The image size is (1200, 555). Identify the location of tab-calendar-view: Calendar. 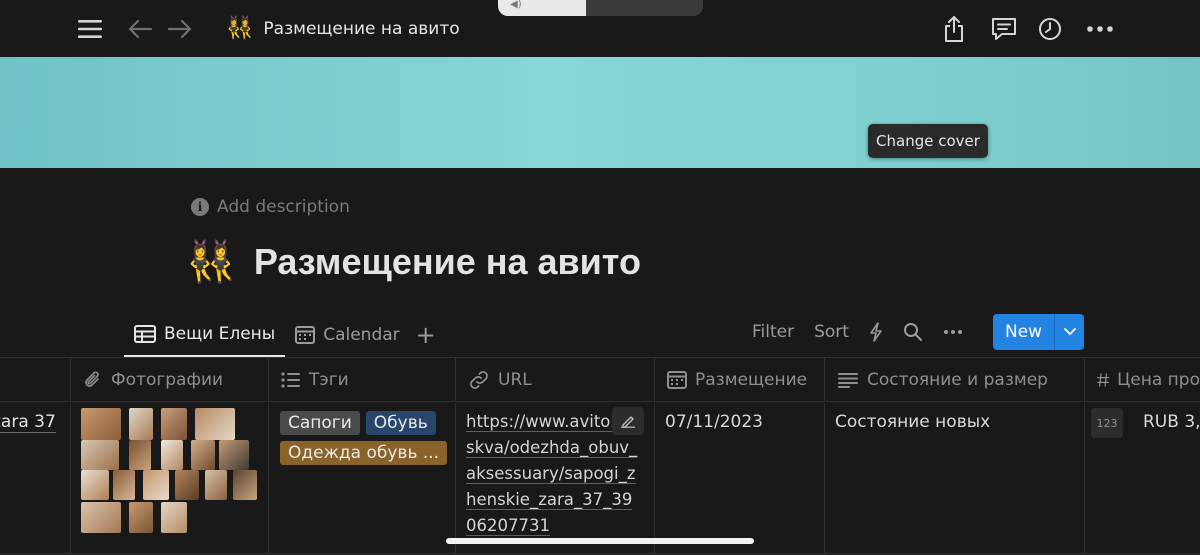
(347, 334).